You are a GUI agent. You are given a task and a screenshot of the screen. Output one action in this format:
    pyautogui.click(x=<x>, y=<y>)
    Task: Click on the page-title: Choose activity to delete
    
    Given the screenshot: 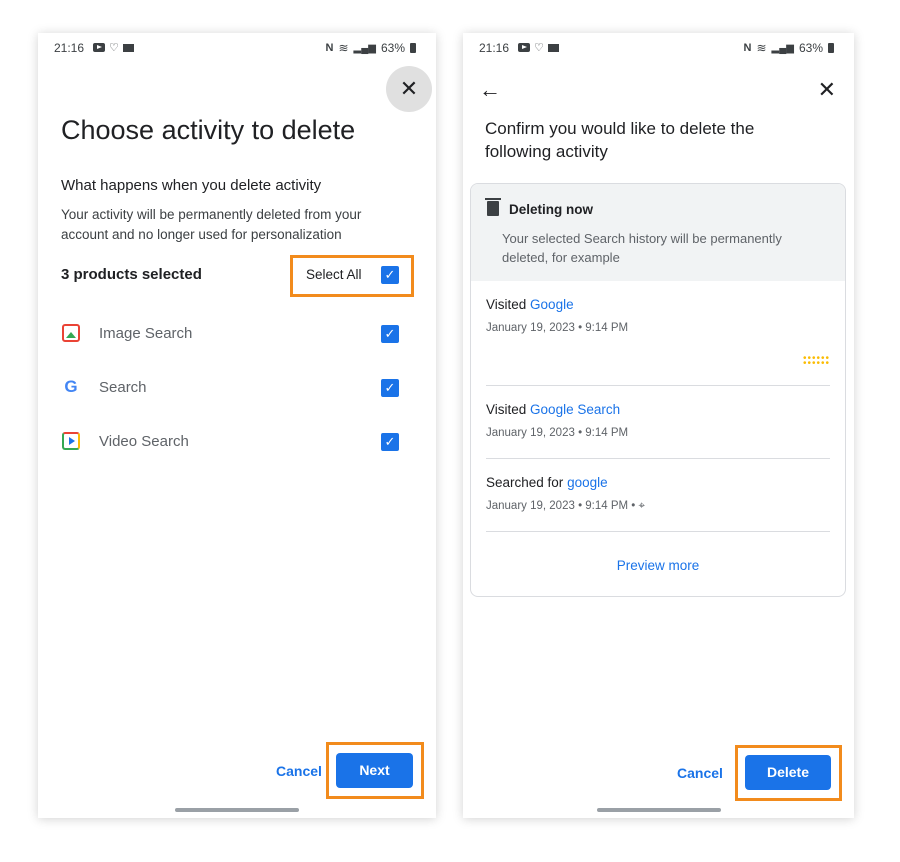 What is the action you would take?
    pyautogui.click(x=208, y=130)
    